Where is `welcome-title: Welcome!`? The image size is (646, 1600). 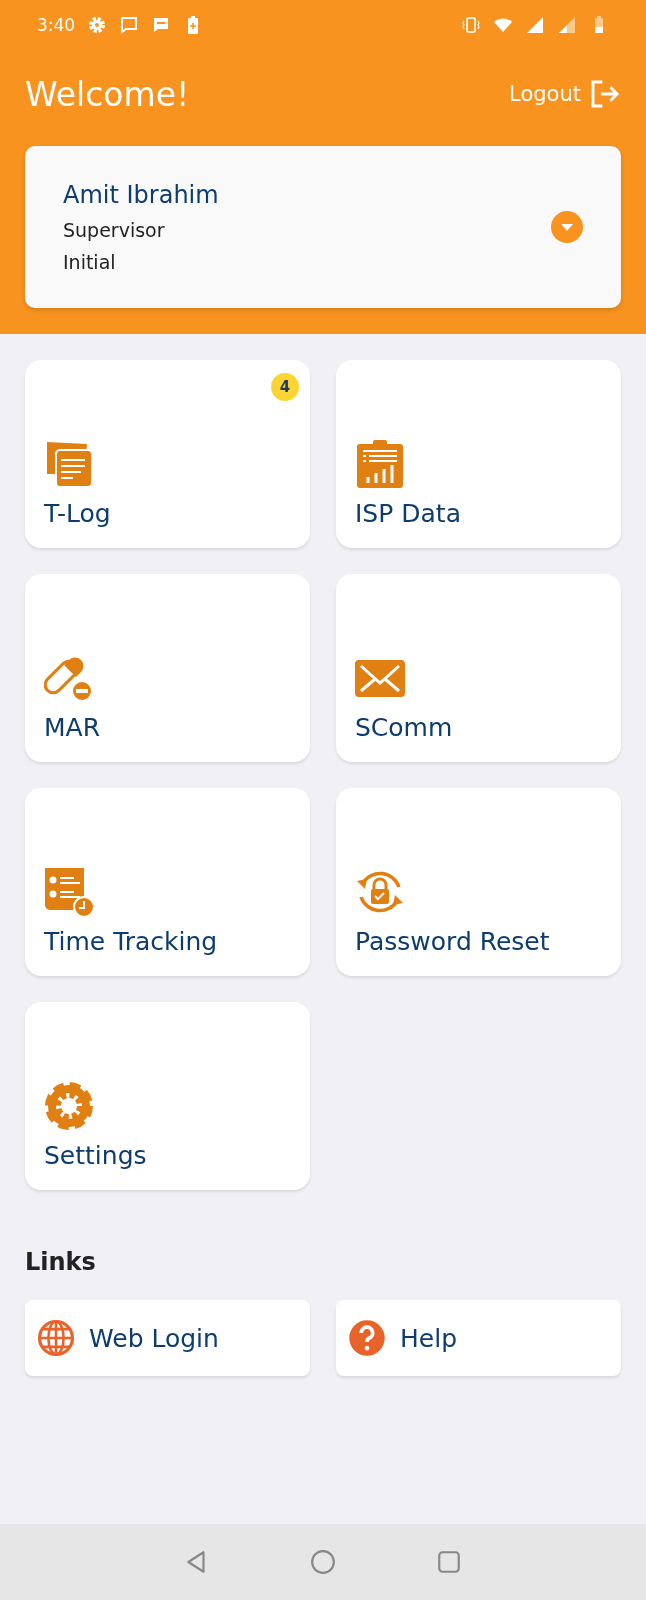 welcome-title: Welcome! is located at coordinates (107, 94).